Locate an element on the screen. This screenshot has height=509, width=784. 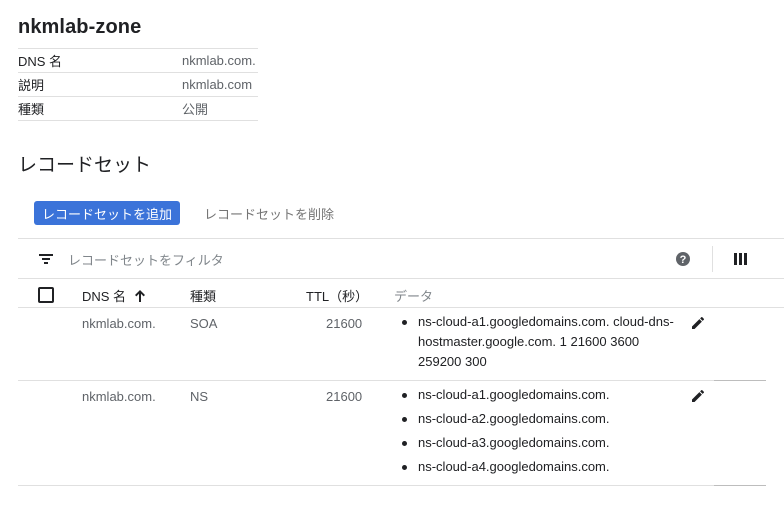
row-divider is located at coordinates (366, 485).